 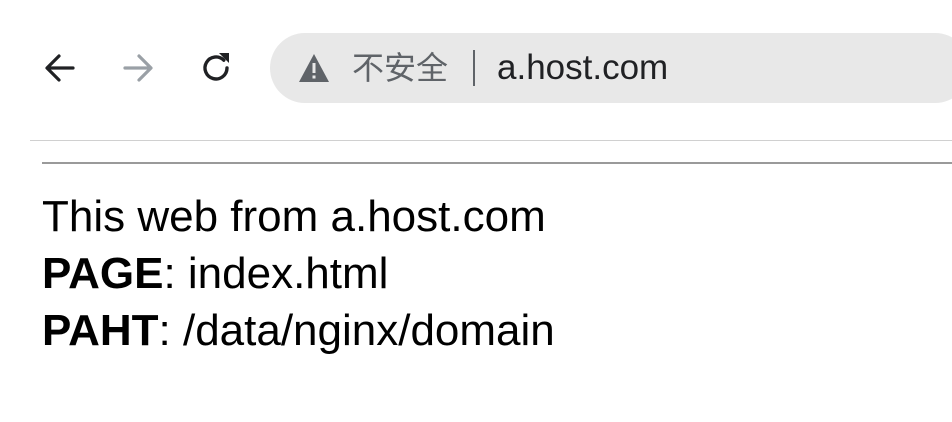 What do you see at coordinates (491, 140) in the screenshot?
I see `toolbar-divider` at bounding box center [491, 140].